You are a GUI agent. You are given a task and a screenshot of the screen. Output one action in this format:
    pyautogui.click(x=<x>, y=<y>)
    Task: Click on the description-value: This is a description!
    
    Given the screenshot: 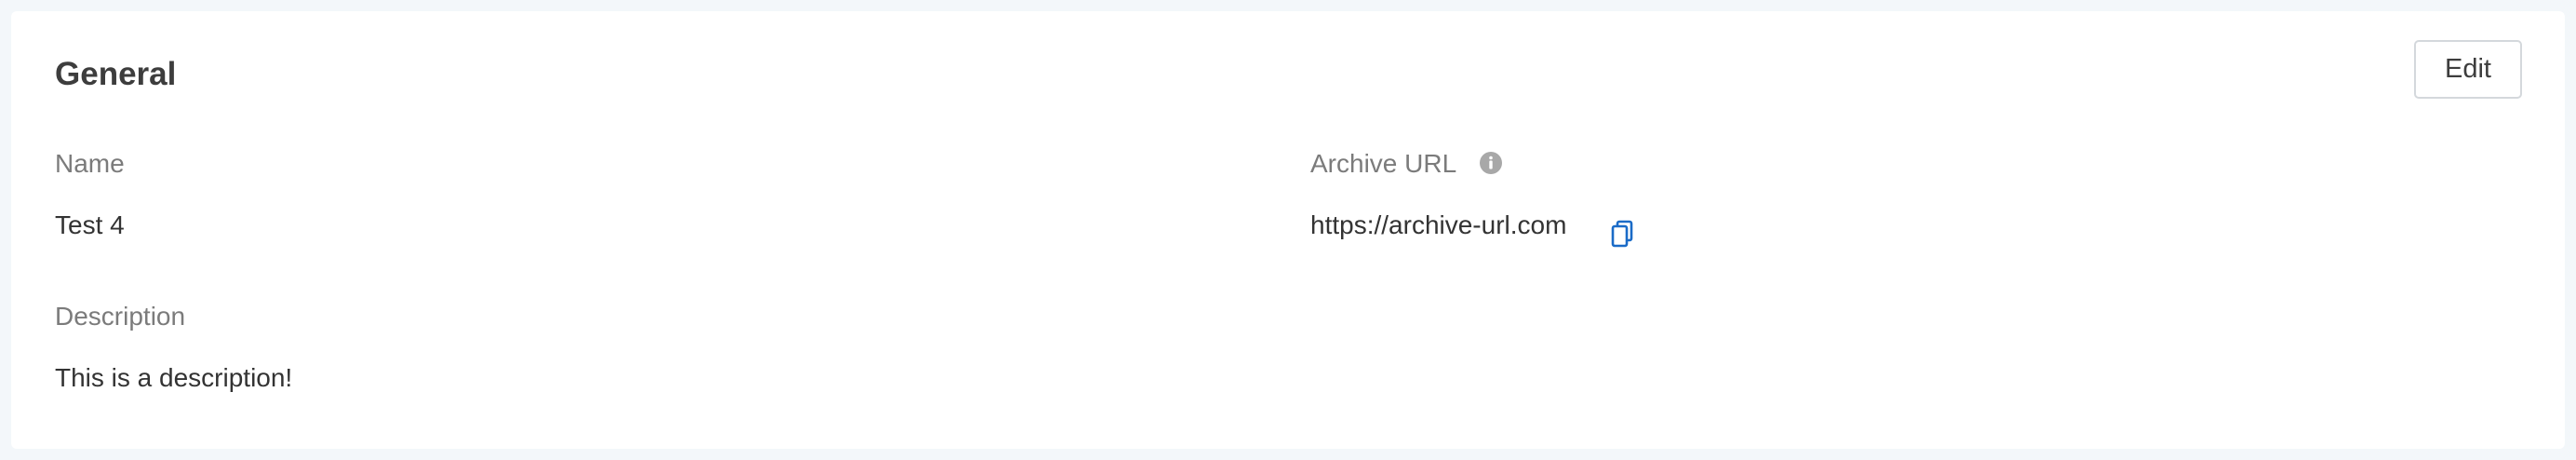 What is the action you would take?
    pyautogui.click(x=174, y=377)
    